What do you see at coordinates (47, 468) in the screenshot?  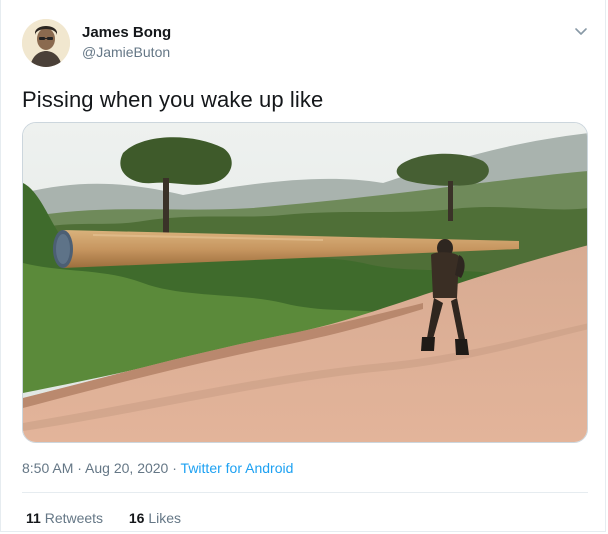 I see `tweet-time: 8:50 AM` at bounding box center [47, 468].